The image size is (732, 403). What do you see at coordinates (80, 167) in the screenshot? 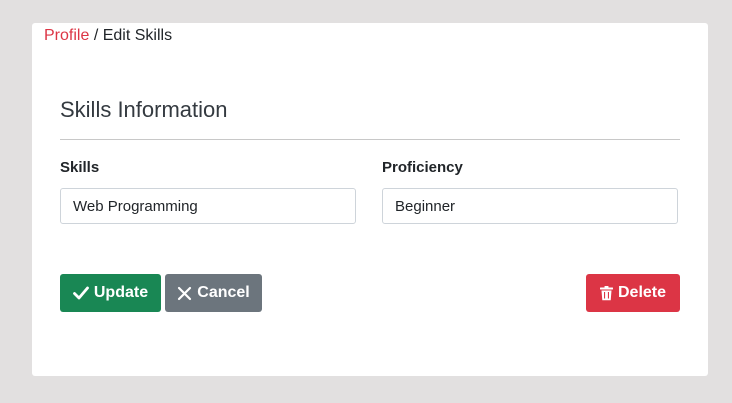
I see `skills-label: Skills` at bounding box center [80, 167].